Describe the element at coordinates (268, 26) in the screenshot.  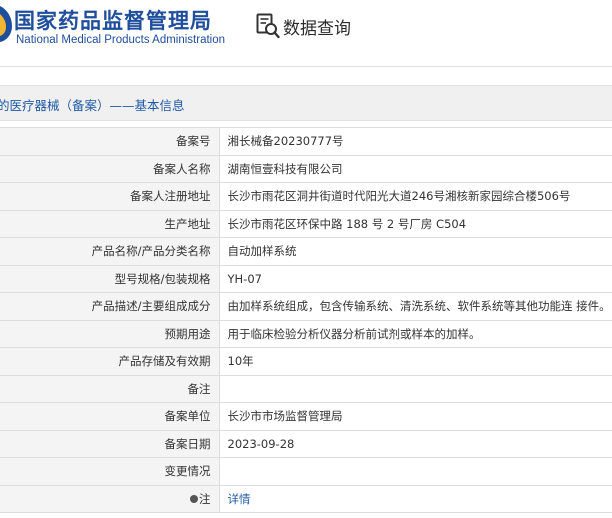
I see `data-search-icon` at that location.